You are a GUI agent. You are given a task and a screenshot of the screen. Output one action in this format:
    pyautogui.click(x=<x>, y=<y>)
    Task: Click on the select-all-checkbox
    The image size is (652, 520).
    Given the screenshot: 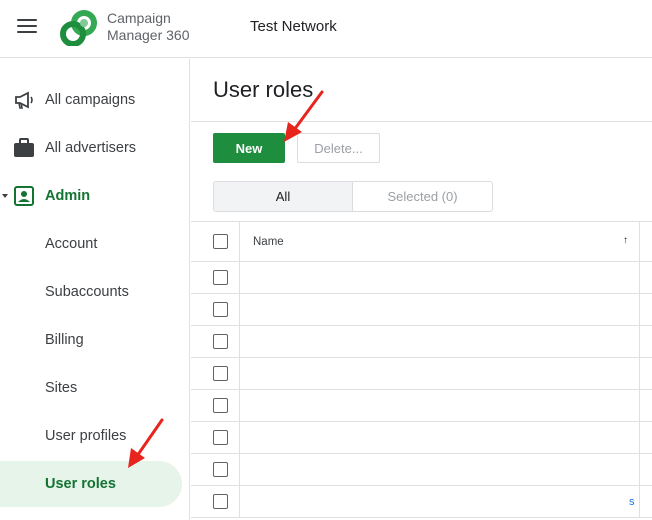 What is the action you would take?
    pyautogui.click(x=220, y=241)
    